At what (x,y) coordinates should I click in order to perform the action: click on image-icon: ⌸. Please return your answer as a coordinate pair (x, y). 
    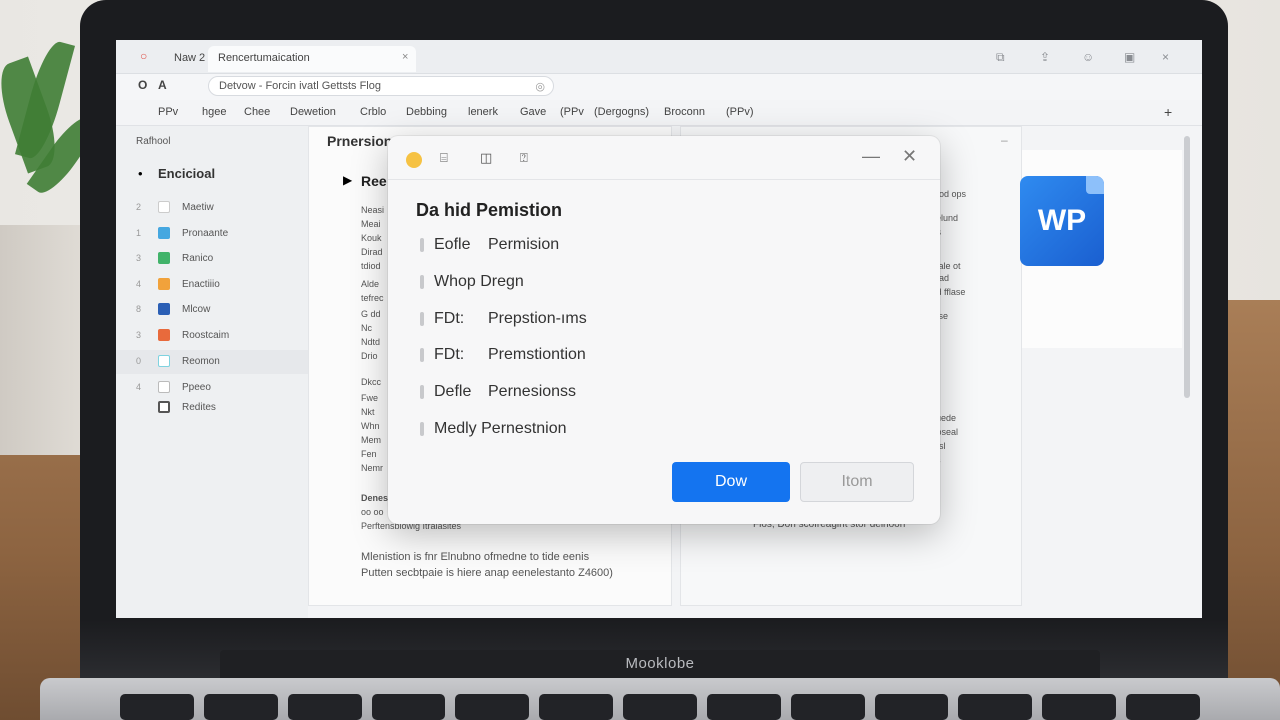
    Looking at the image, I should click on (444, 158).